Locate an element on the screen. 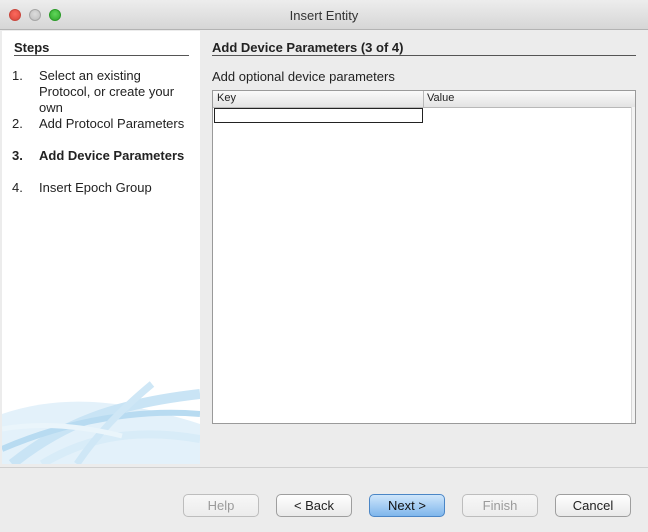  finish-button: Finish is located at coordinates (500, 505).